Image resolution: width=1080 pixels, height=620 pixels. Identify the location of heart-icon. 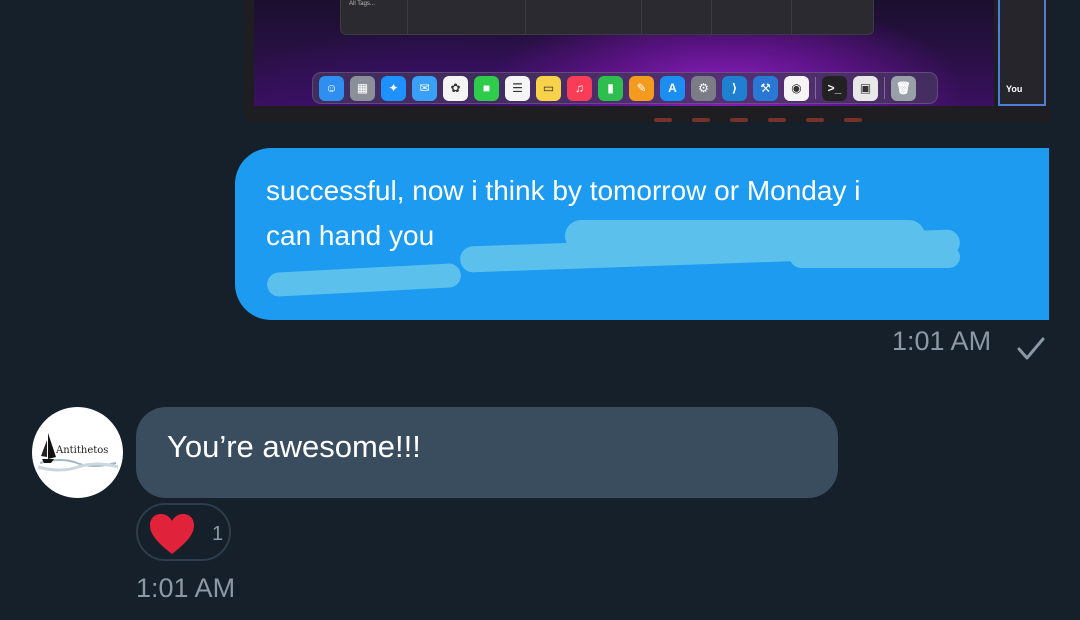
(172, 534).